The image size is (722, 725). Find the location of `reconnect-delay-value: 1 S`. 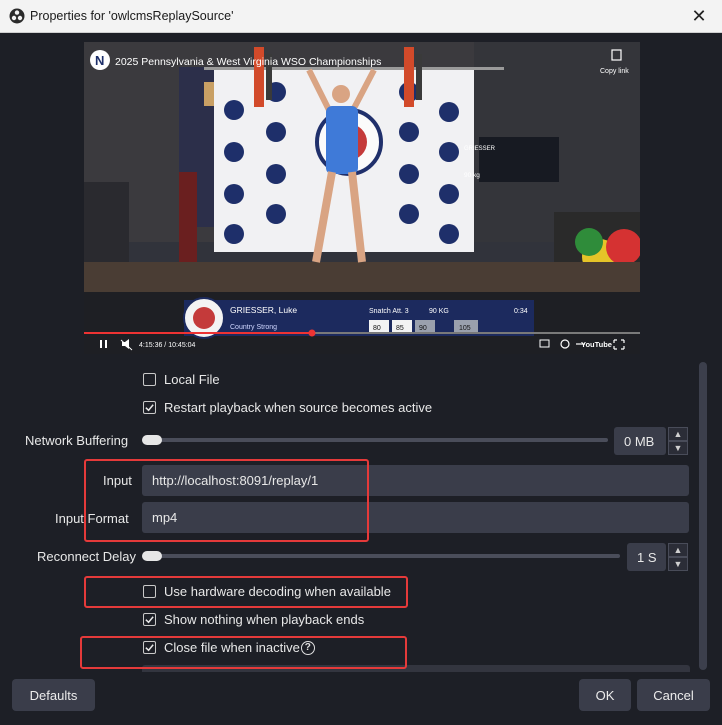

reconnect-delay-value: 1 S is located at coordinates (646, 557).